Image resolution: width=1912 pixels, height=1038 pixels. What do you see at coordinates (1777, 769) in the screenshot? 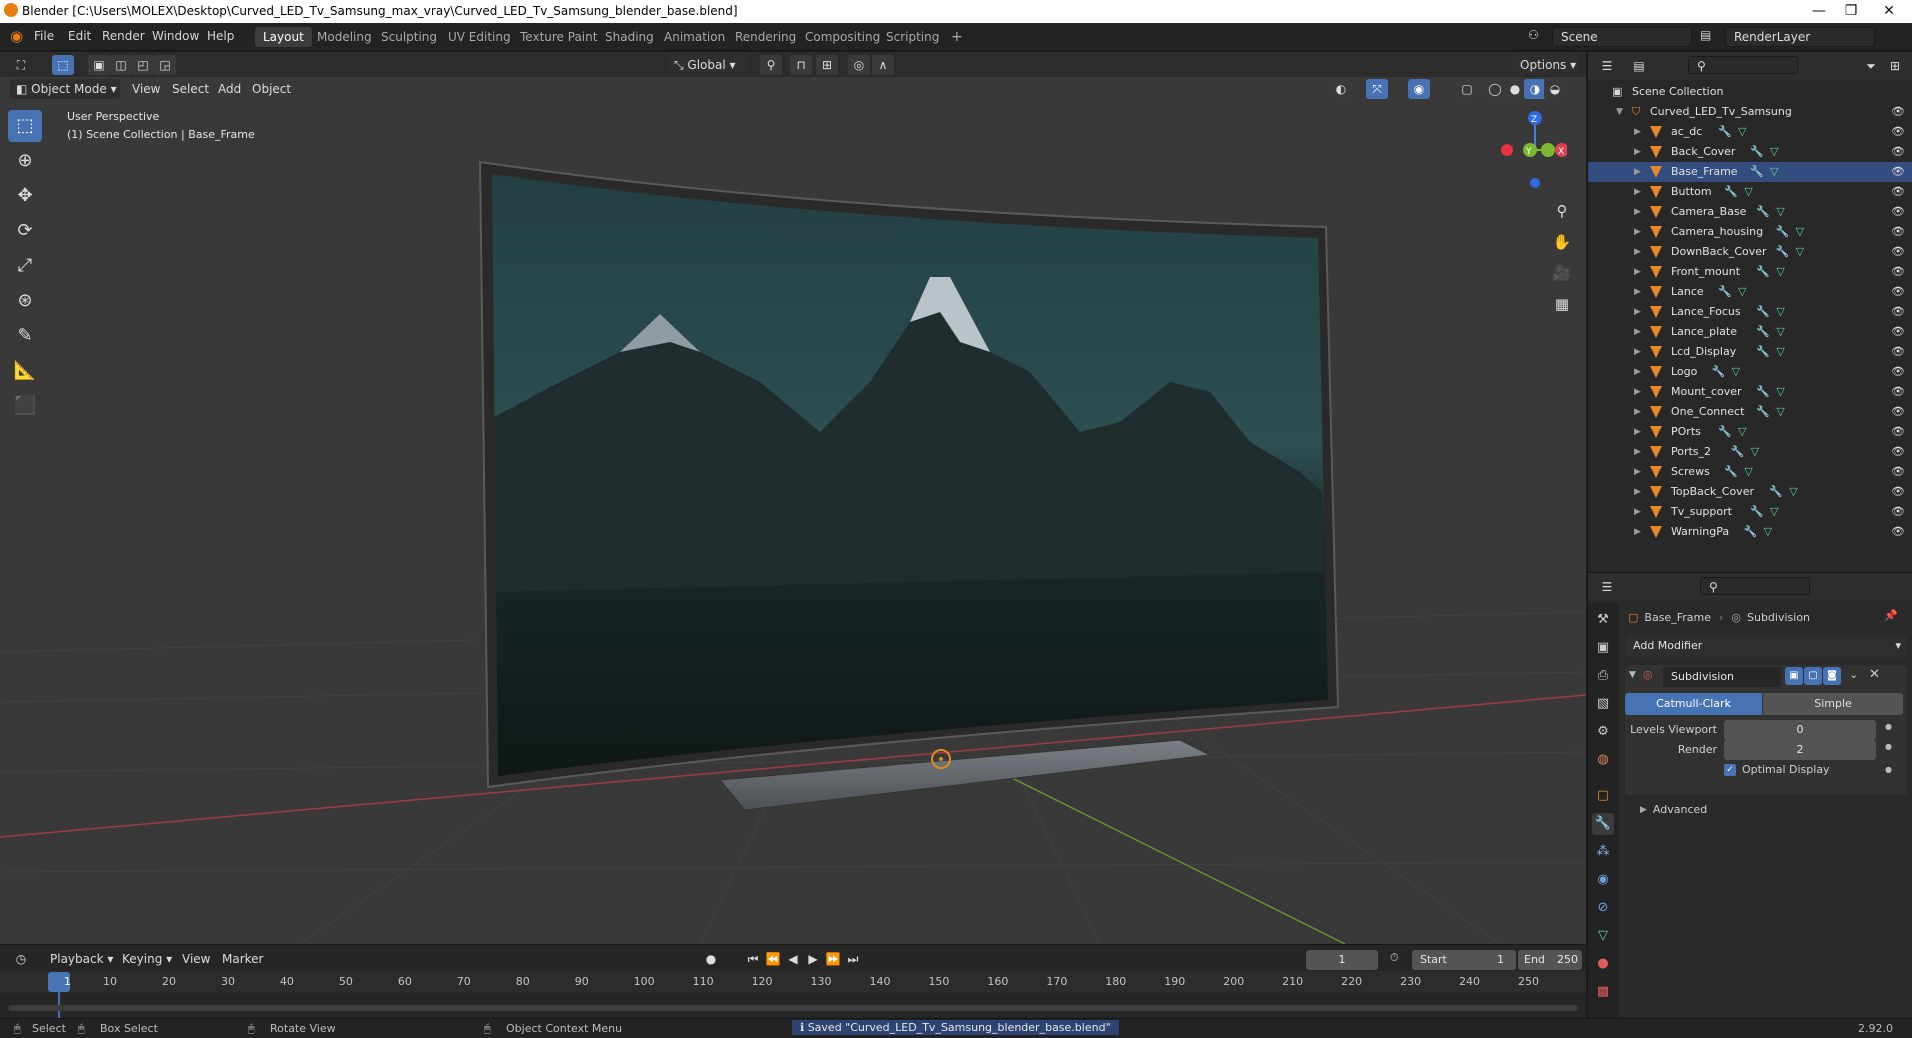
I see `optimal-display-checkbox: ✓ Optimal Display` at bounding box center [1777, 769].